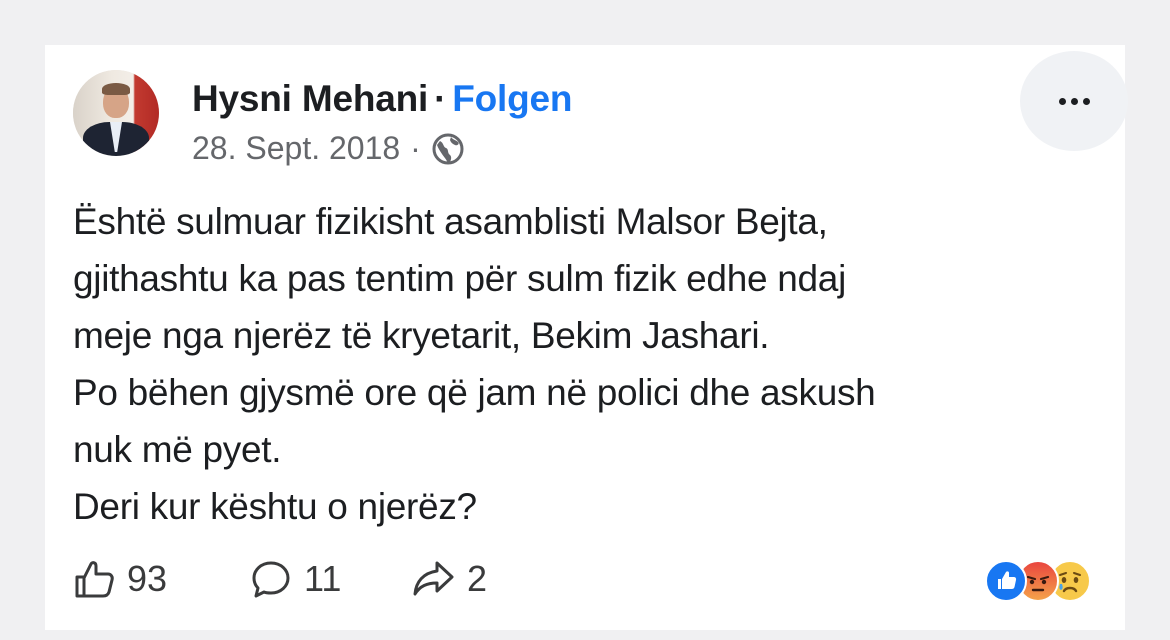 This screenshot has height=640, width=1170. I want to click on like-button: 93, so click(120, 579).